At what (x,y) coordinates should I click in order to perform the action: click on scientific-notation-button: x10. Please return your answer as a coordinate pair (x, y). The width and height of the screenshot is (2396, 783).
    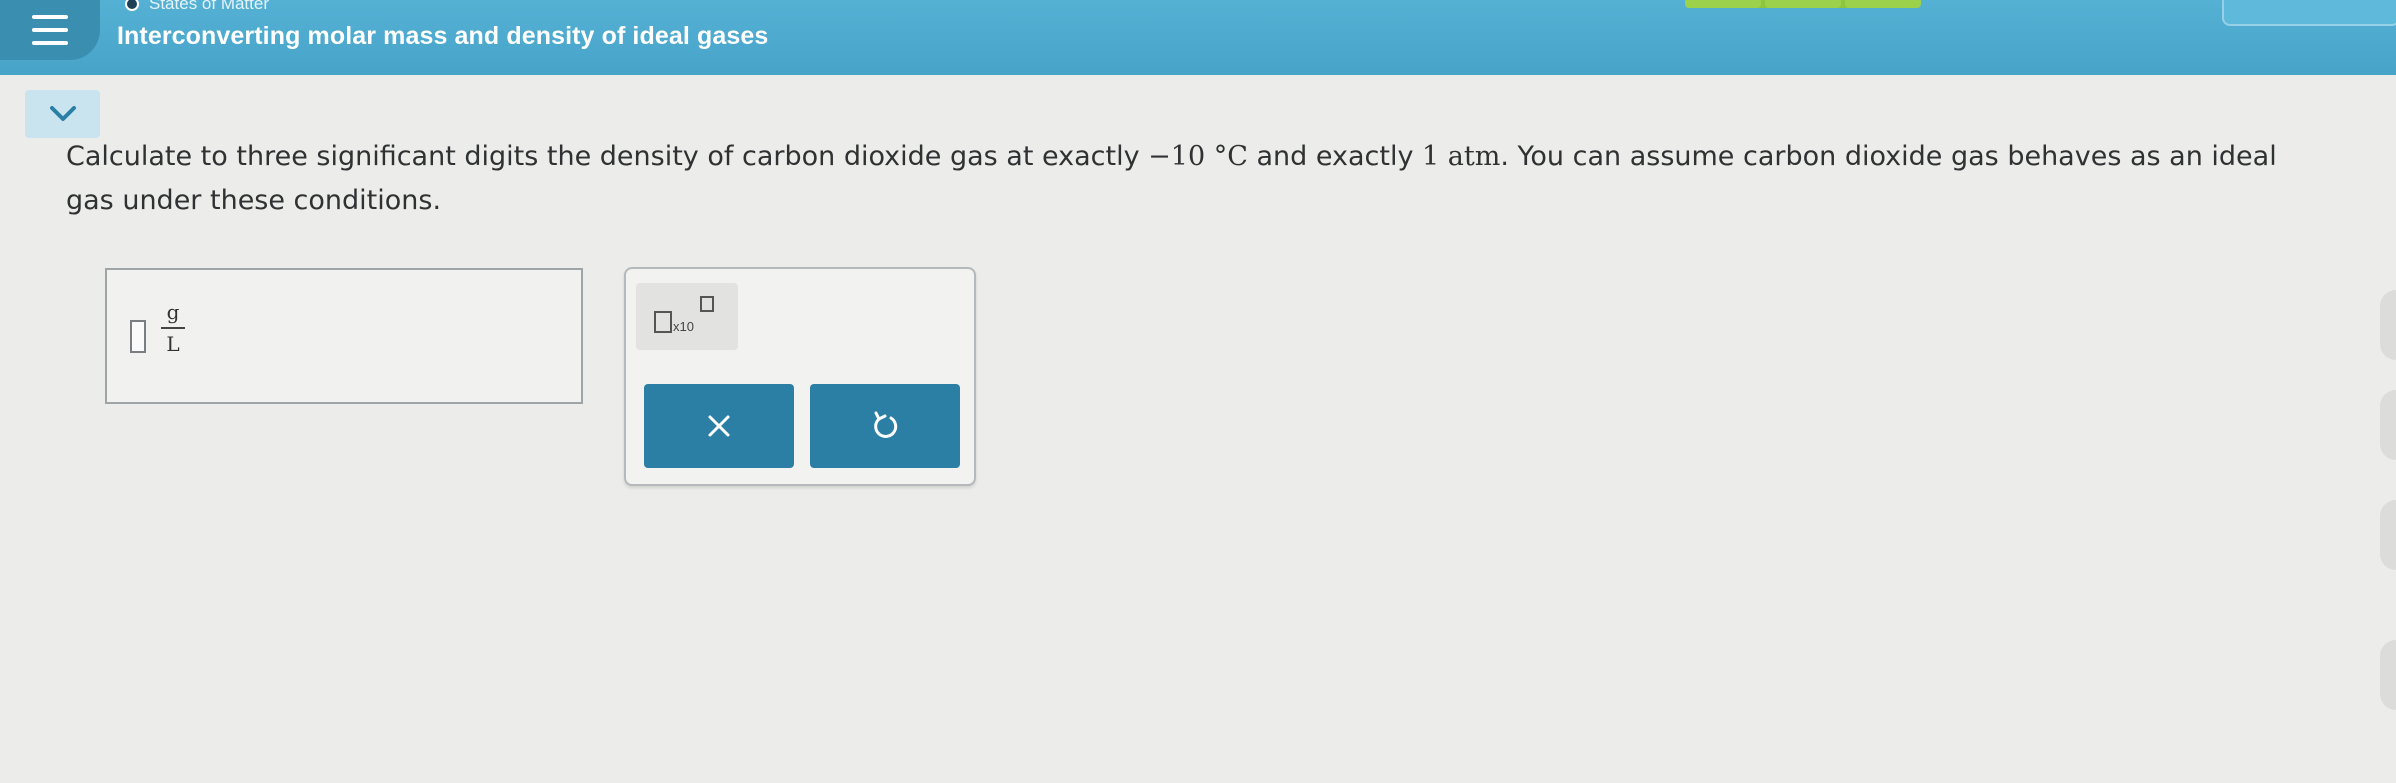
    Looking at the image, I should click on (687, 316).